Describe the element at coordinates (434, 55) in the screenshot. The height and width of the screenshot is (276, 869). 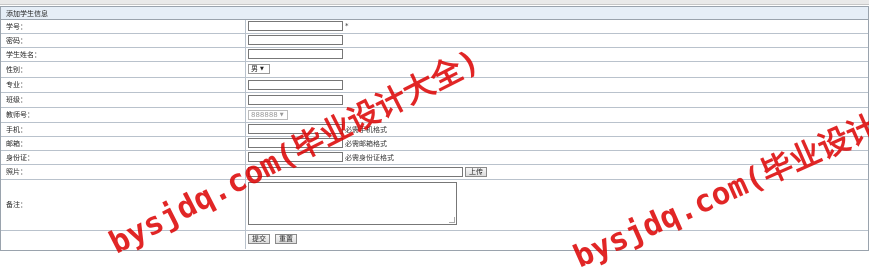
I see `row-student-name: 学生姓名：` at that location.